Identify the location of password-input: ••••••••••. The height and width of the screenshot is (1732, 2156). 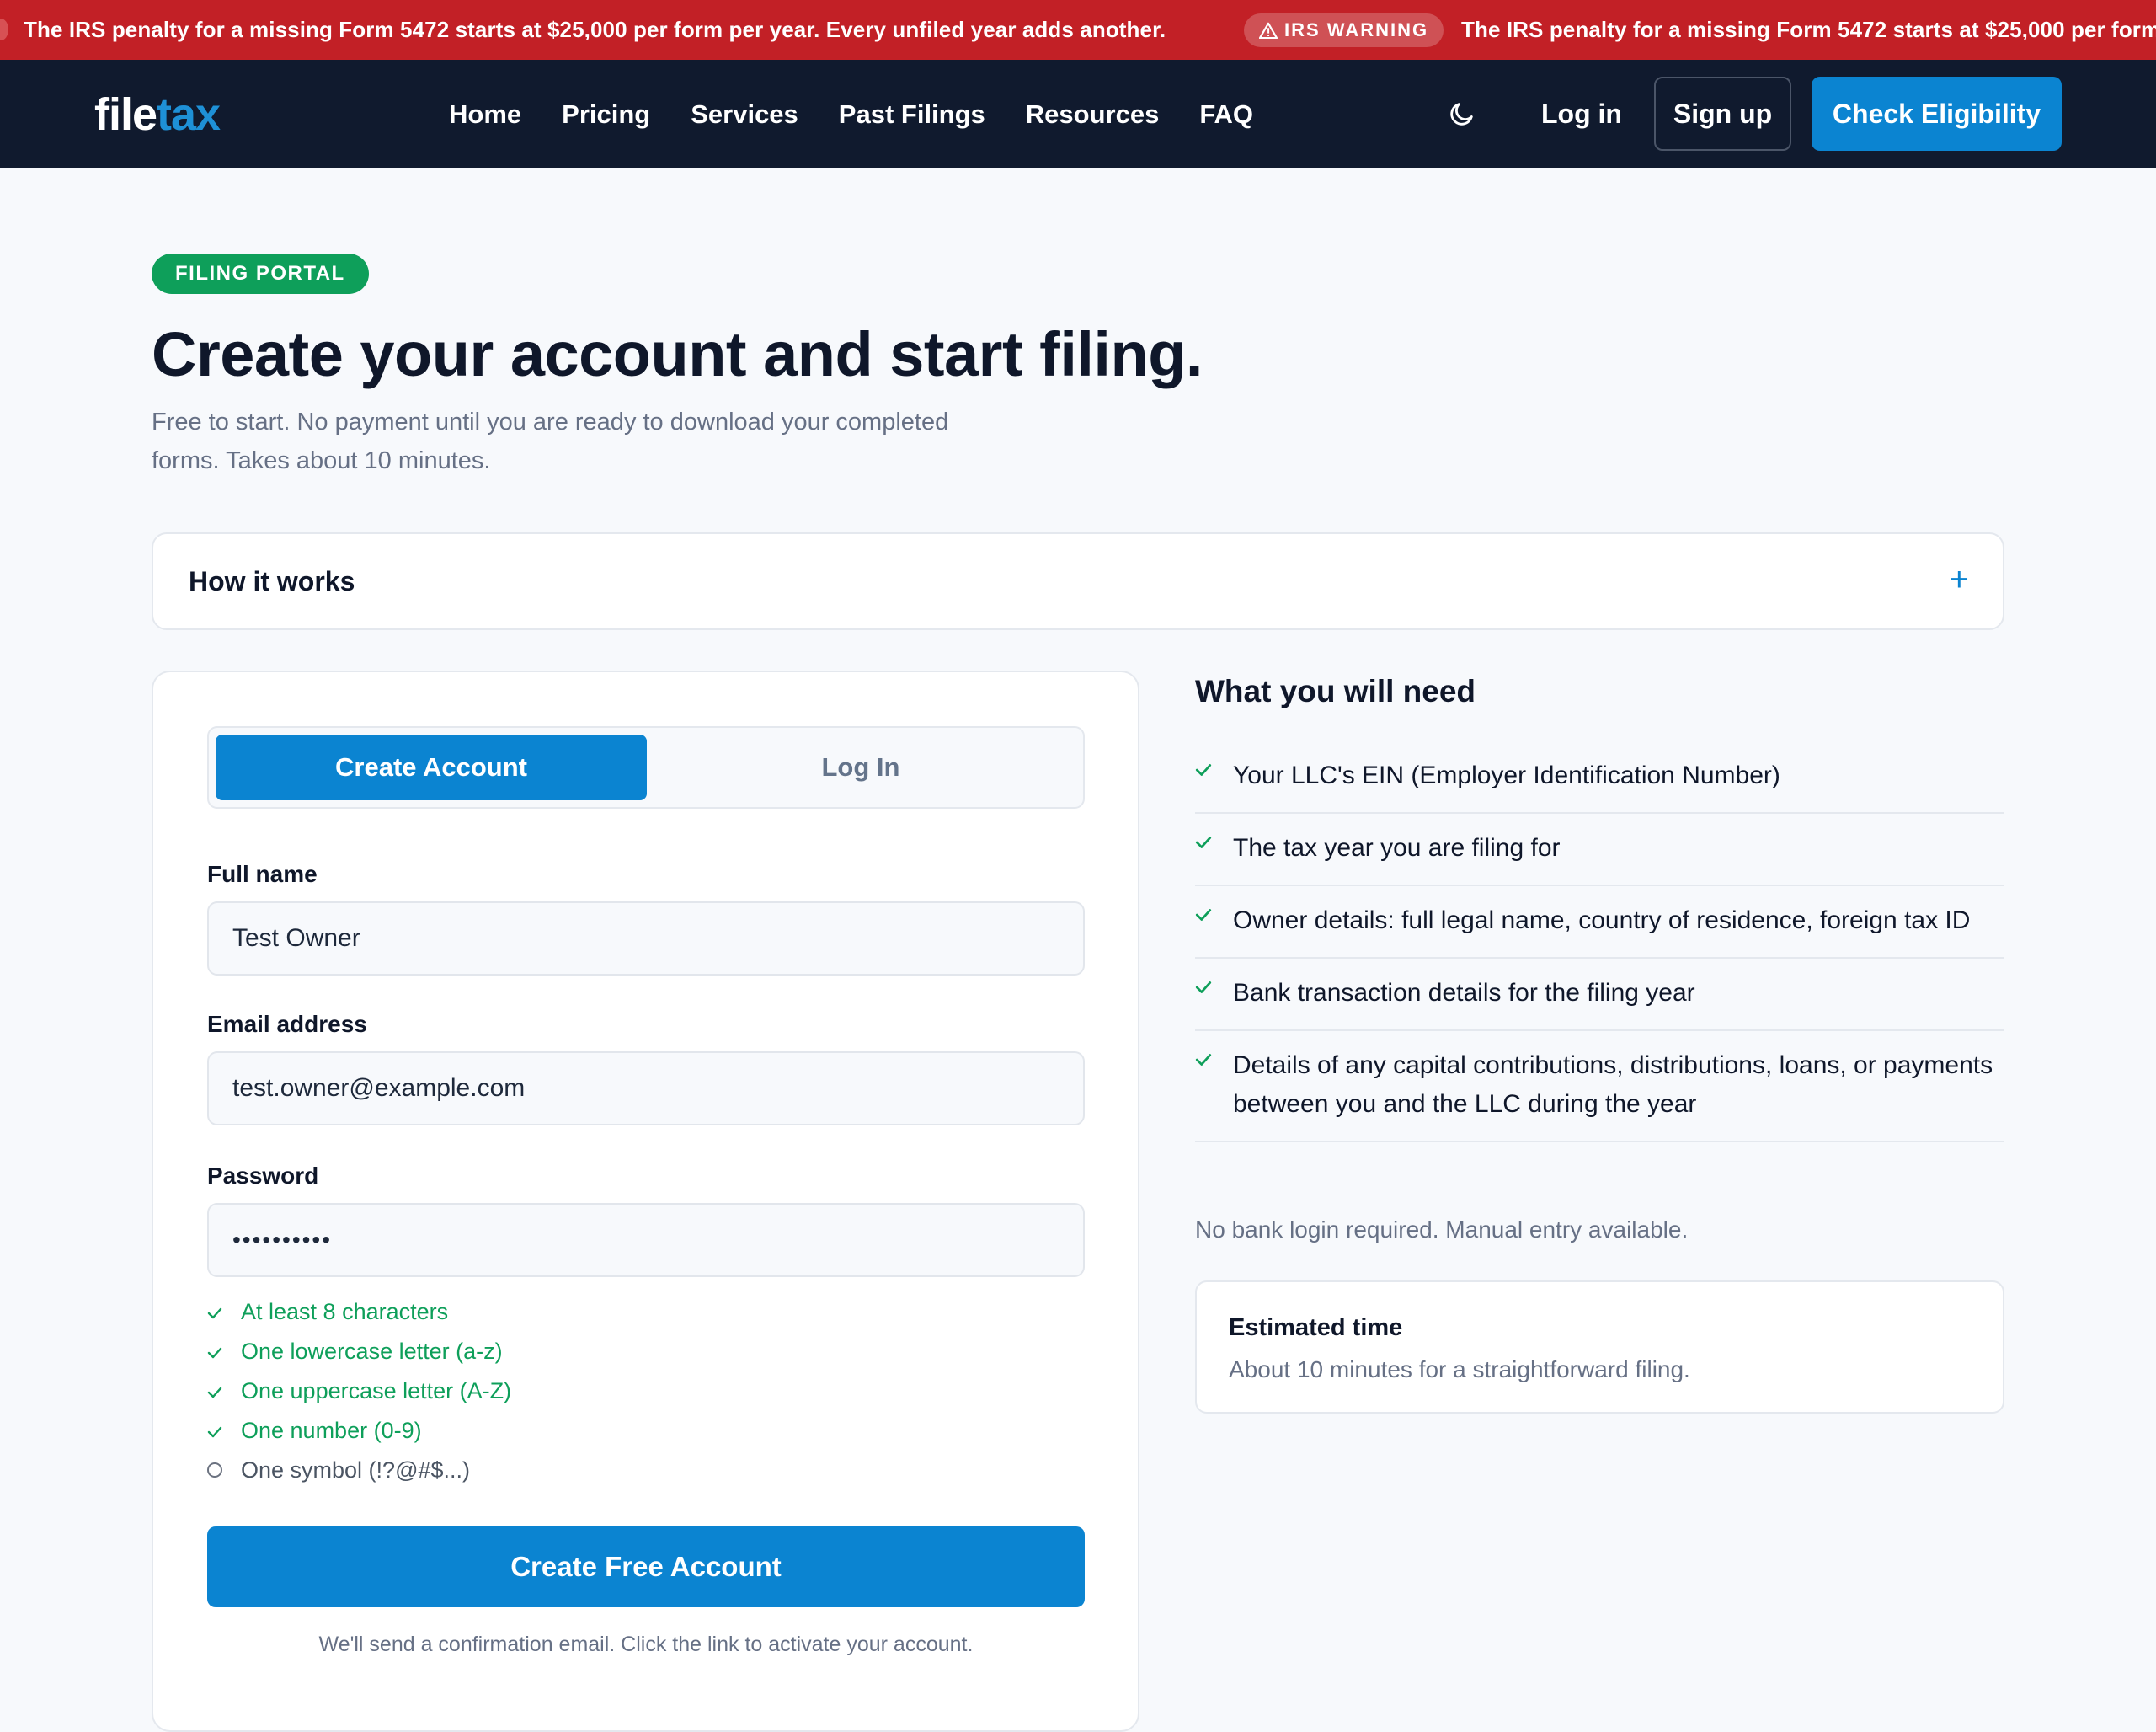
(646, 1240).